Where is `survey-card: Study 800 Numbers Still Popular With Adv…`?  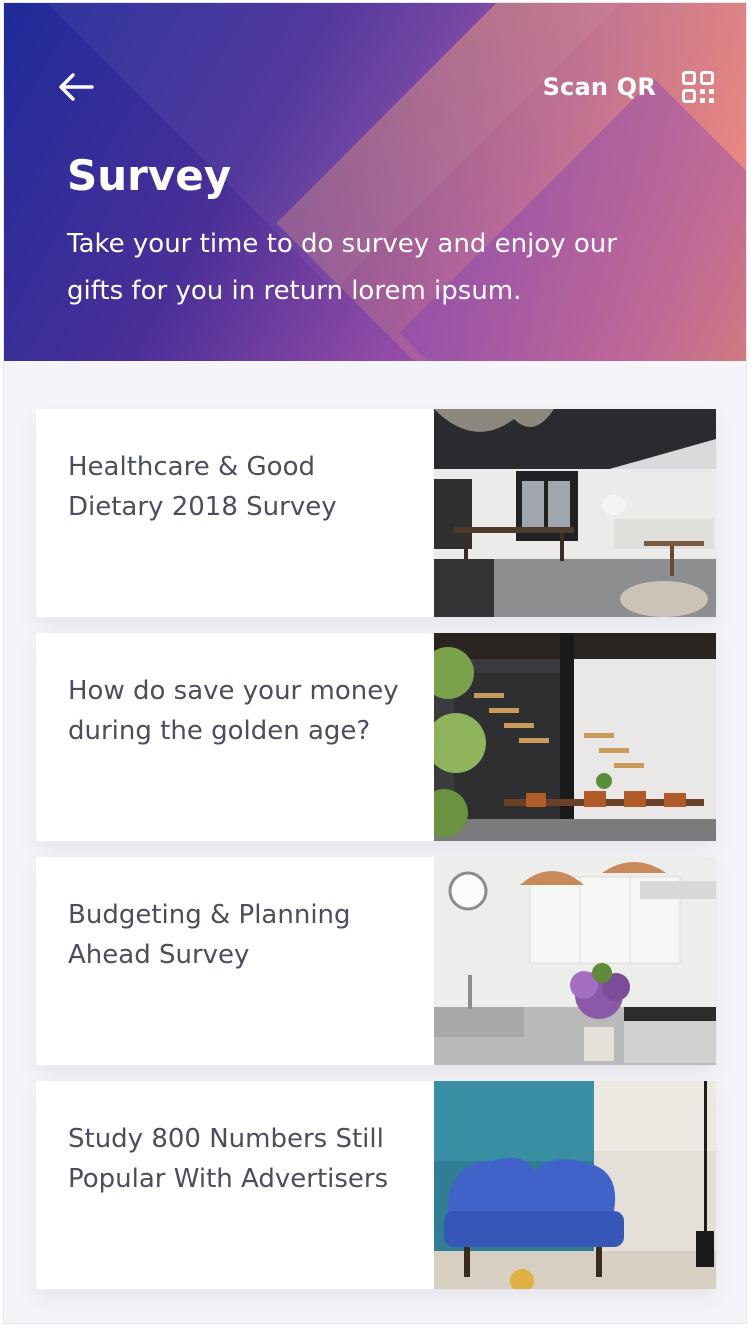 survey-card: Study 800 Numbers Still Popular With Adv… is located at coordinates (376, 1185).